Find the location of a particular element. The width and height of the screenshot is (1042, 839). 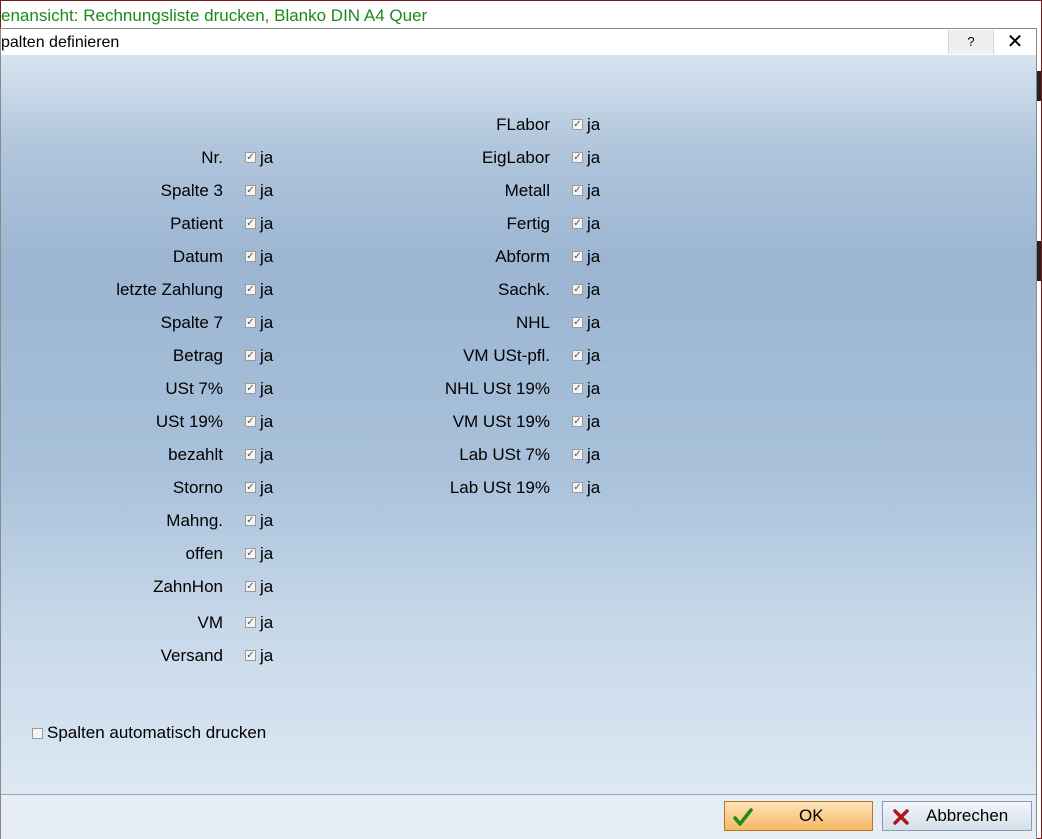

column-row: NHL ✓ ja is located at coordinates (314, 323).